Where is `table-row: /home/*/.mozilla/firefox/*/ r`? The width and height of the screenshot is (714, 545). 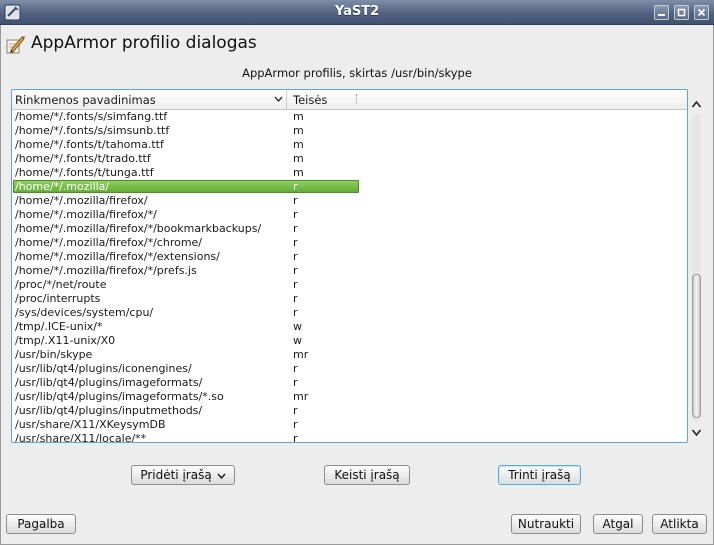
table-row: /home/*/.mozilla/firefox/*/ r is located at coordinates (349, 215).